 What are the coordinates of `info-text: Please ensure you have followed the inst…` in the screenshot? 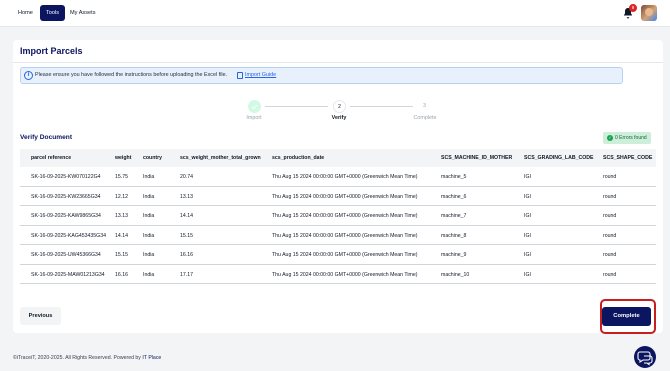 It's located at (131, 75).